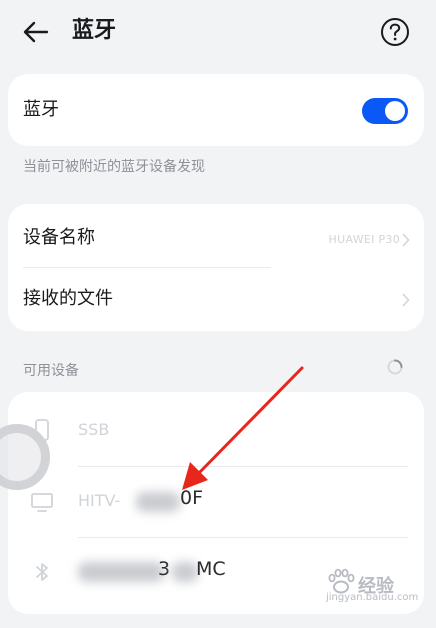  What do you see at coordinates (51, 371) in the screenshot?
I see `available-devices-header: 可用设备` at bounding box center [51, 371].